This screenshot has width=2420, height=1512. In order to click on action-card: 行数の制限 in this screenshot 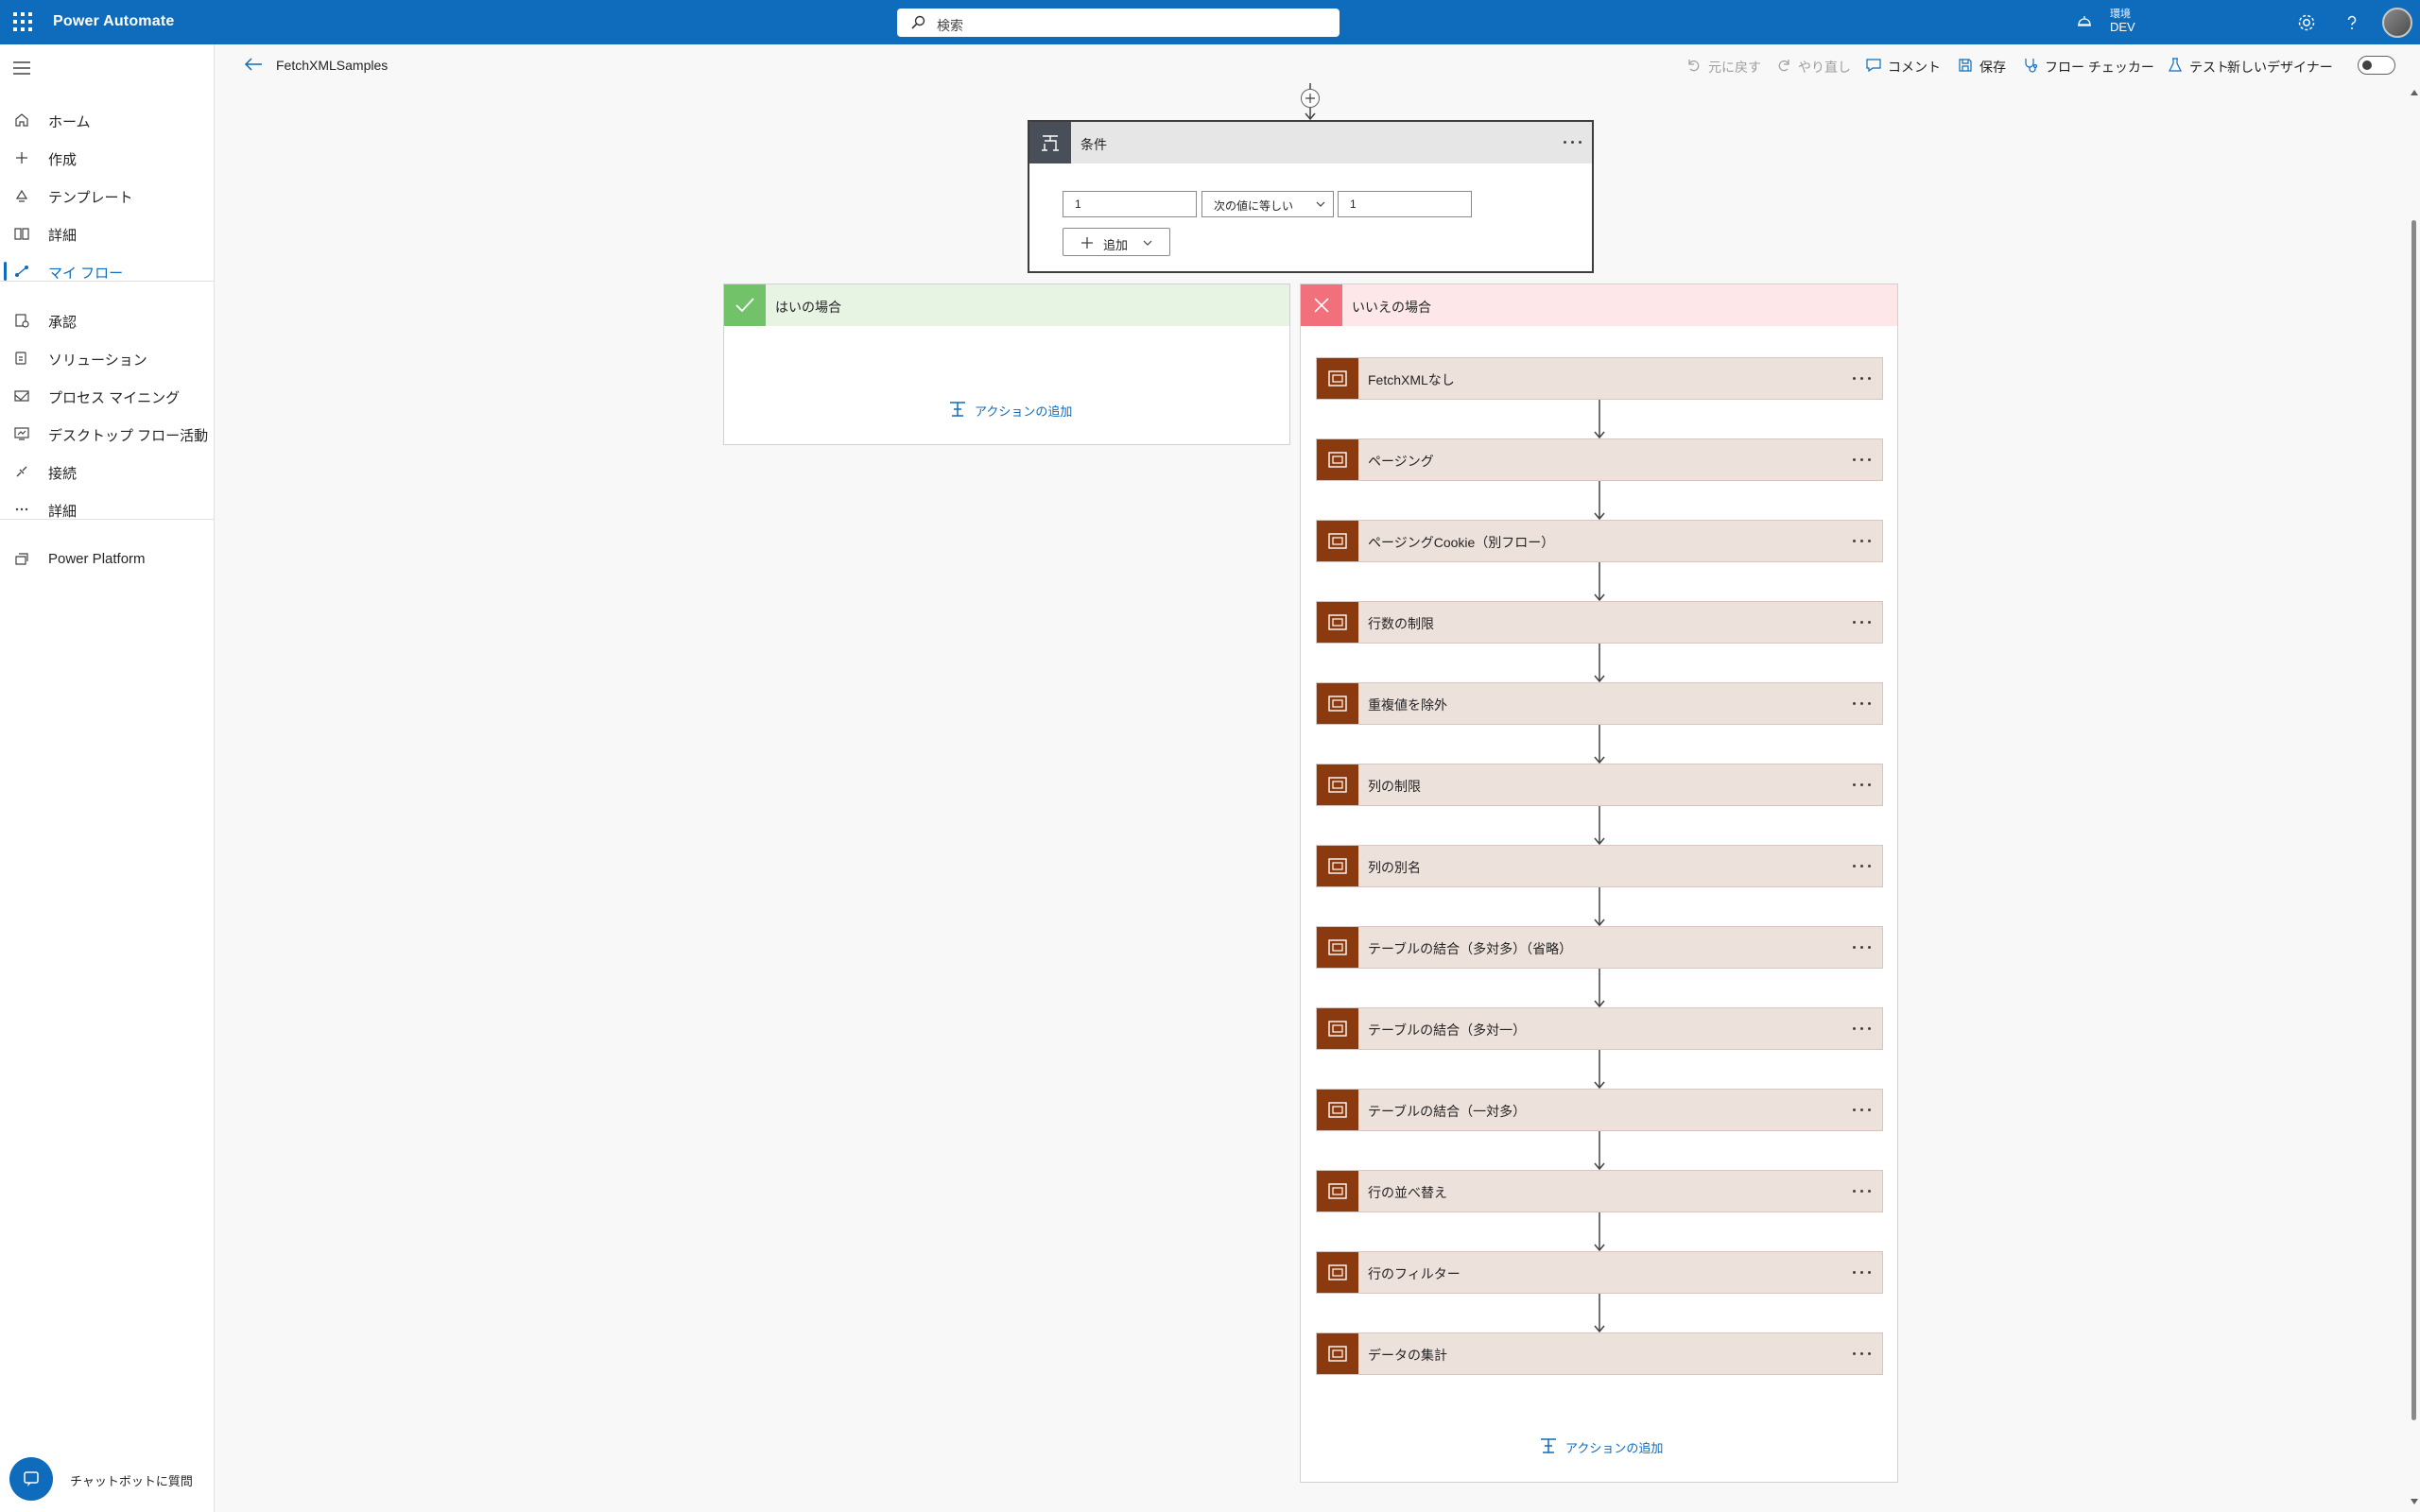, I will do `click(1599, 622)`.